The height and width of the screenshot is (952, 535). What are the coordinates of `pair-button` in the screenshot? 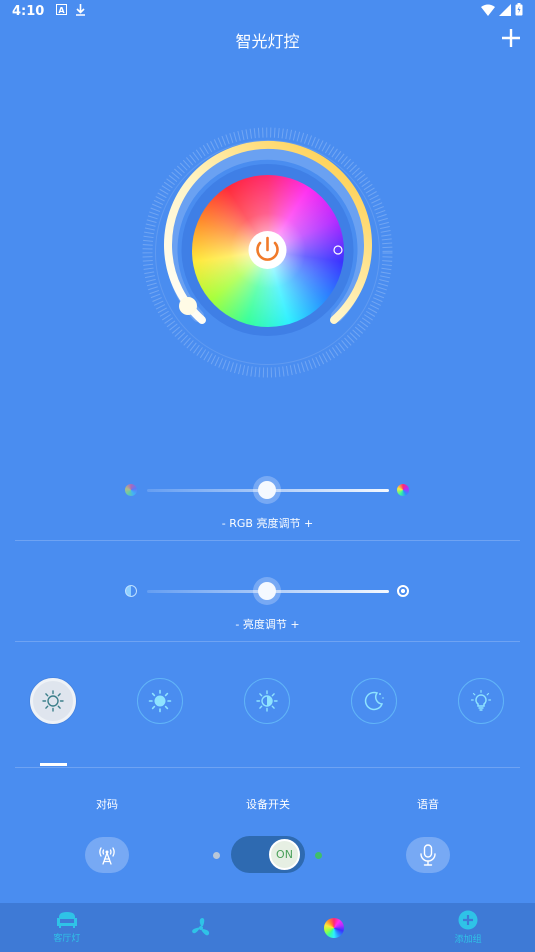 It's located at (107, 855).